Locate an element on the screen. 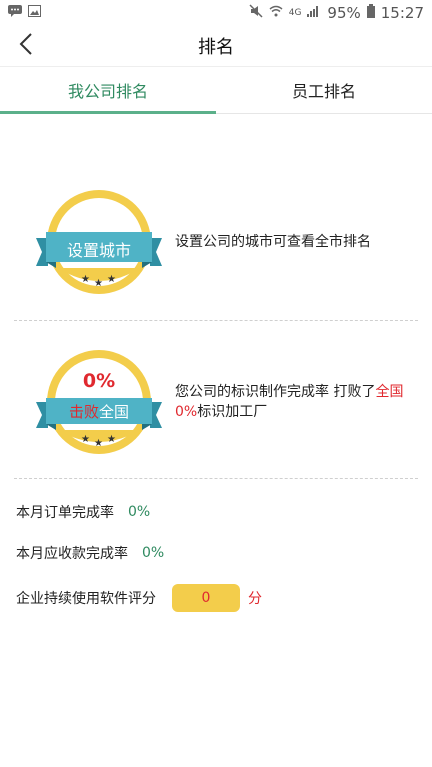  page-title: 排名 is located at coordinates (216, 47).